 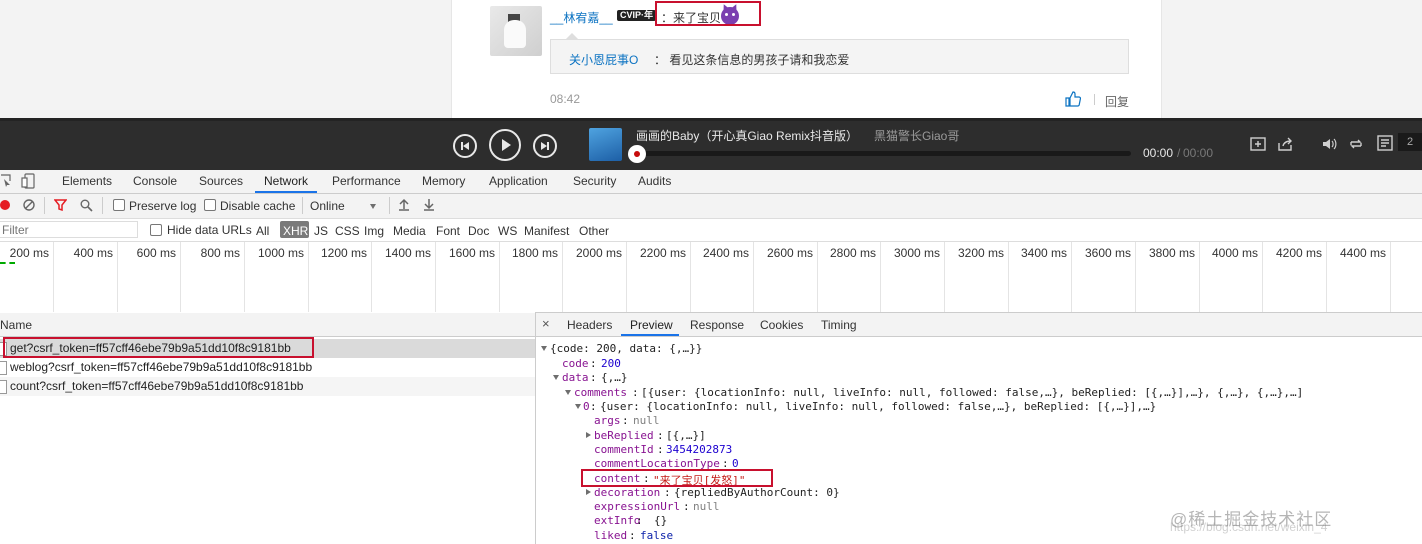 What do you see at coordinates (546, 231) in the screenshot?
I see `type-filter-manifest: Manifest` at bounding box center [546, 231].